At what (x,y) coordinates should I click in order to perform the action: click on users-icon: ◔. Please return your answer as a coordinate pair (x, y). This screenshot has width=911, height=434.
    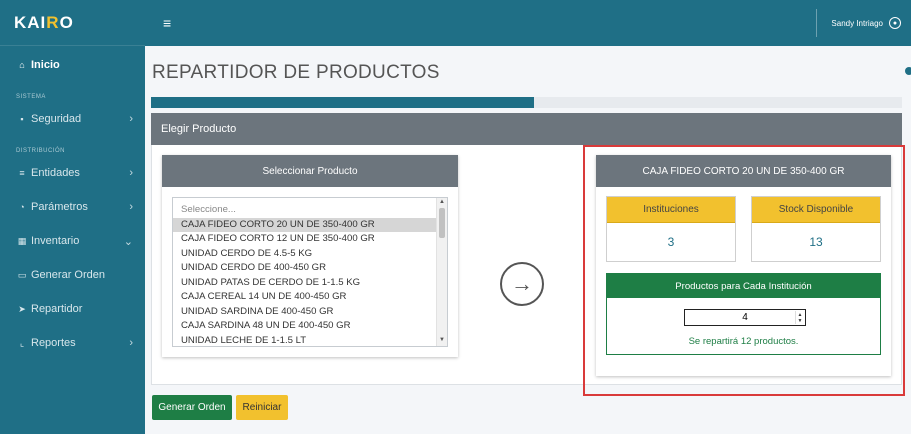
    Looking at the image, I should click on (22, 207).